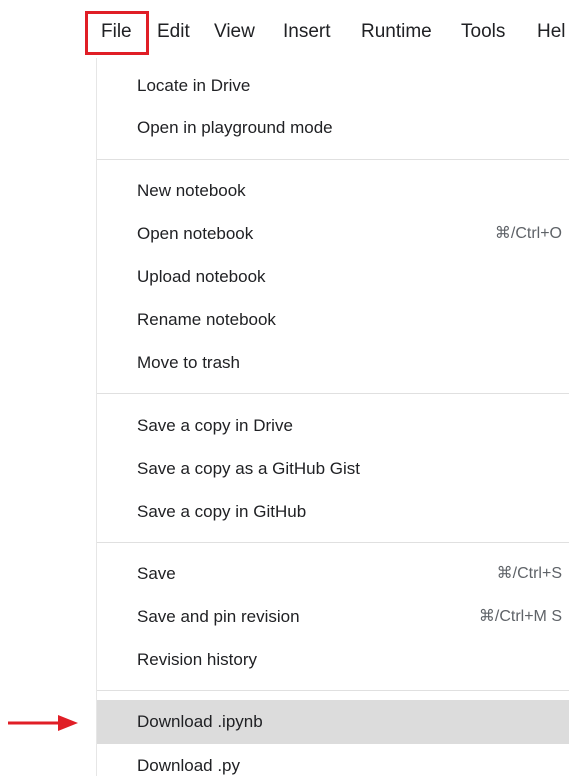 The width and height of the screenshot is (569, 777). I want to click on download-py-item: Download .py, so click(333, 760).